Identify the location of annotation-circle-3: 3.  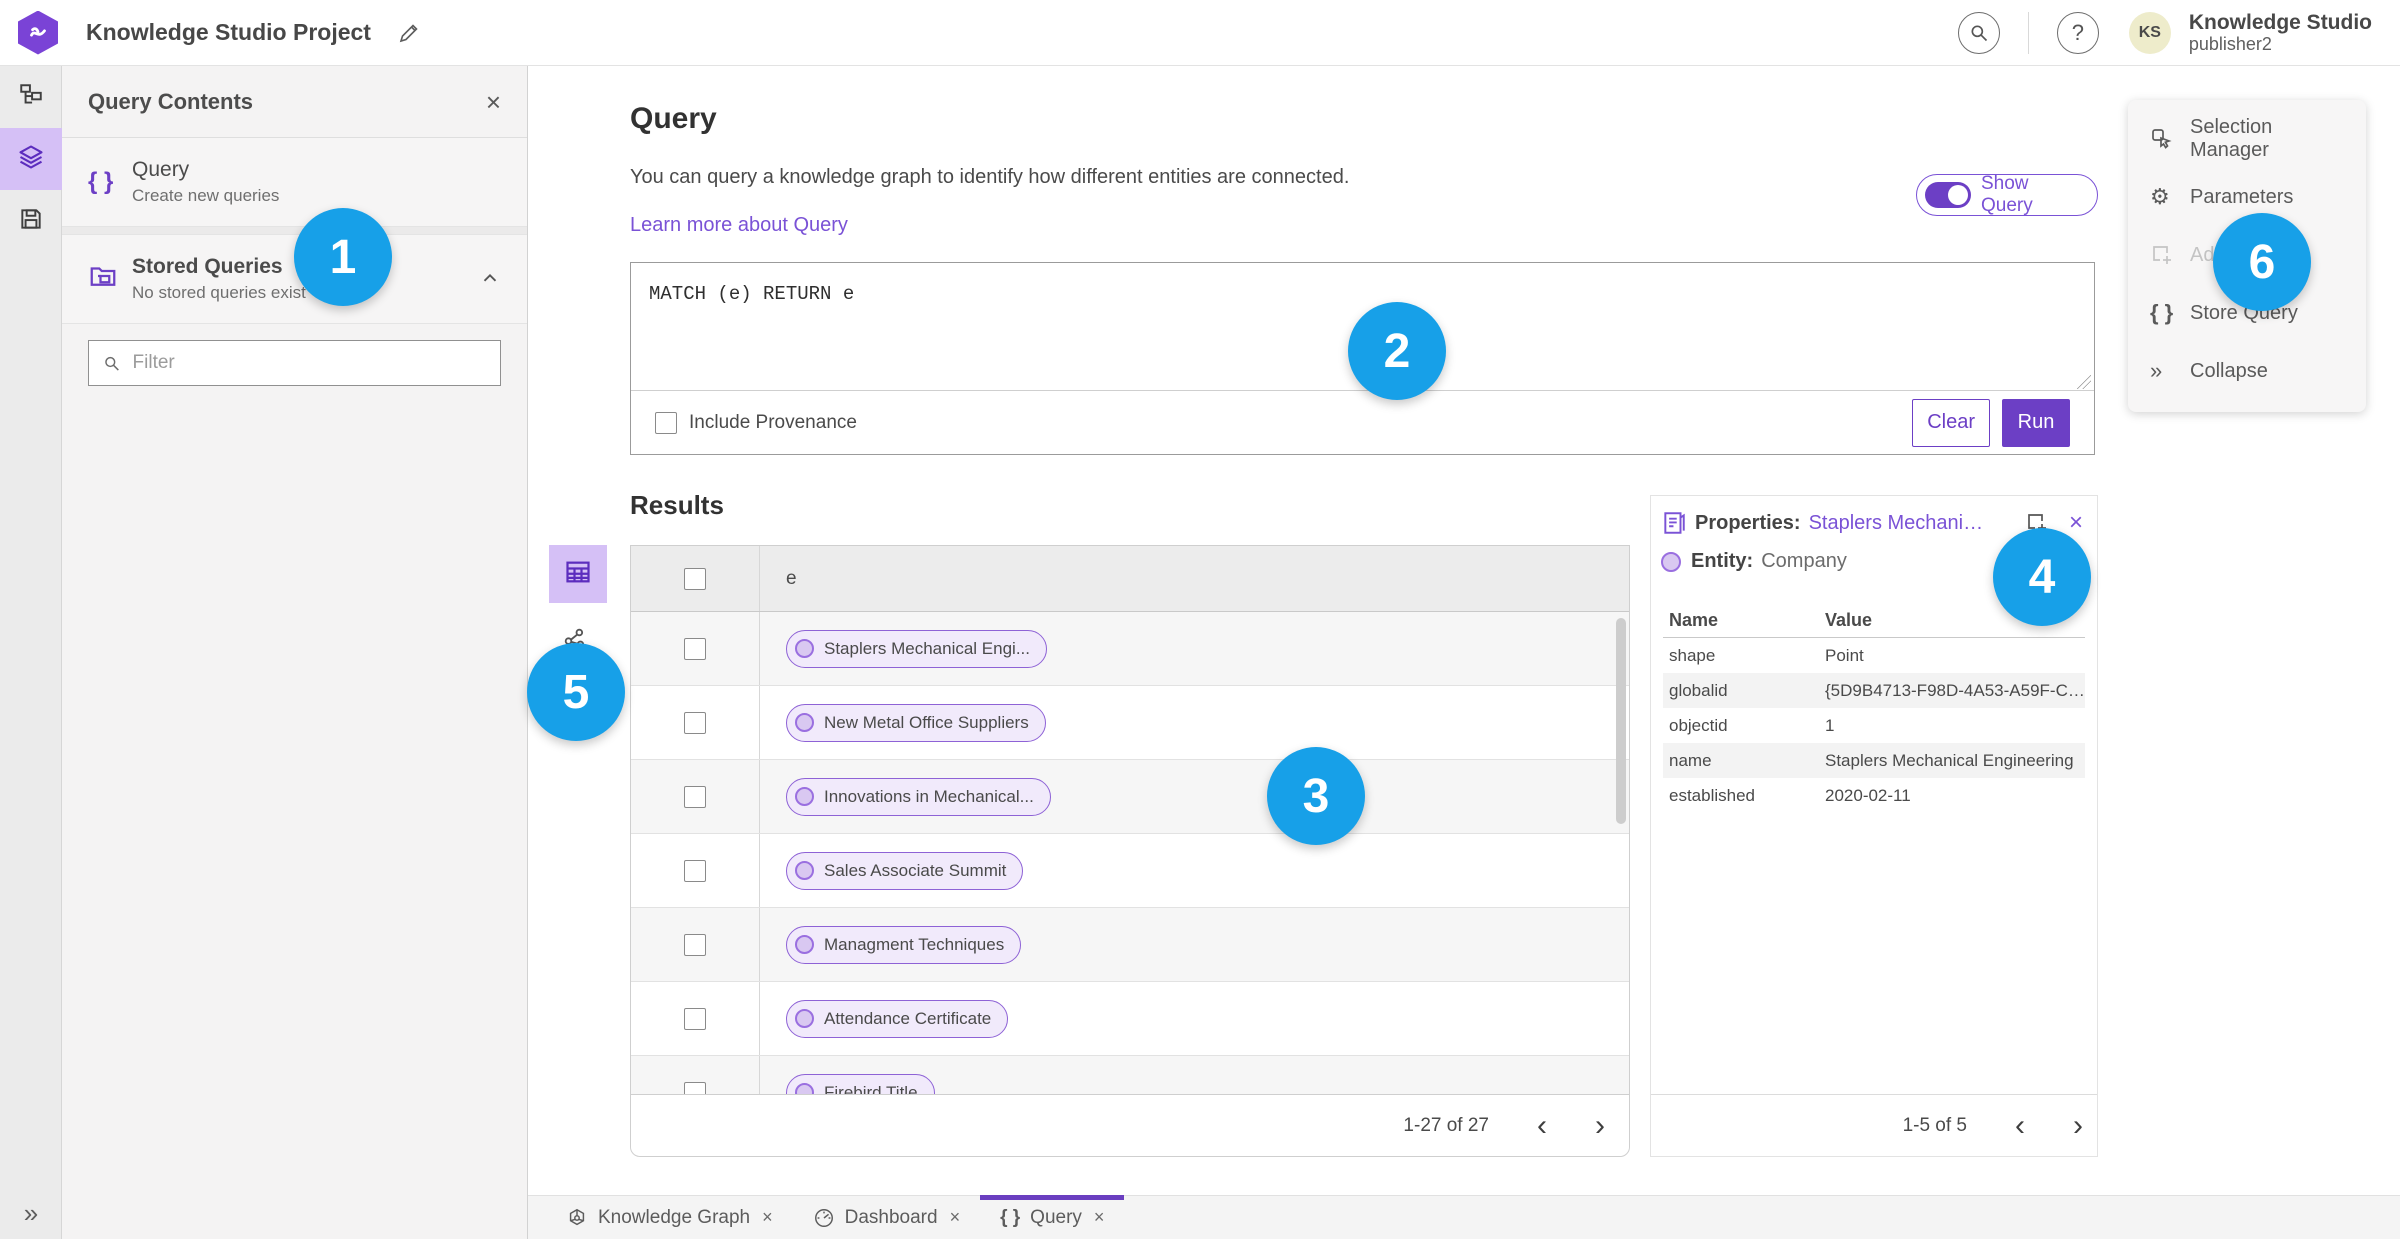
(1316, 796).